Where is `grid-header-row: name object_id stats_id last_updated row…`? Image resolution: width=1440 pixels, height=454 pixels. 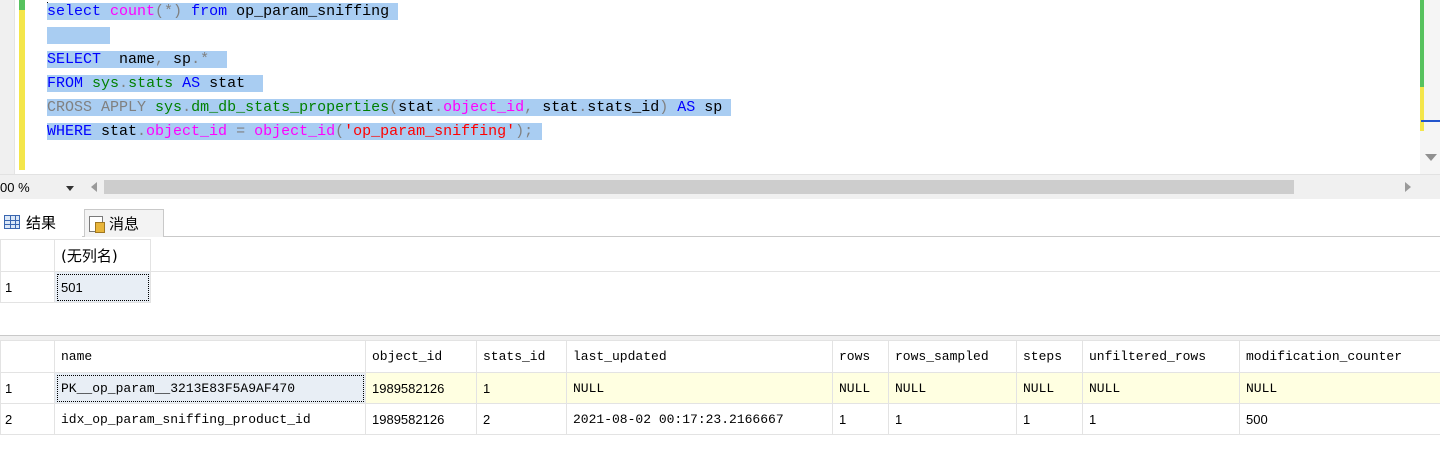
grid-header-row: name object_id stats_id last_updated row… is located at coordinates (720, 356).